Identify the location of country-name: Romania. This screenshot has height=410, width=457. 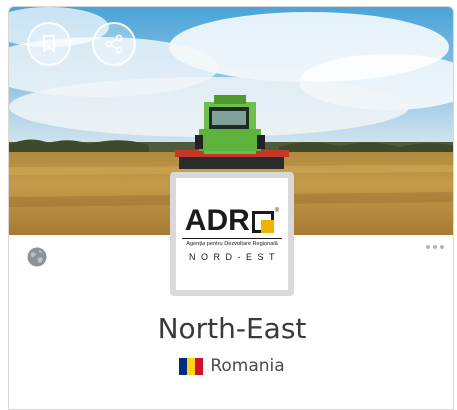
(247, 366).